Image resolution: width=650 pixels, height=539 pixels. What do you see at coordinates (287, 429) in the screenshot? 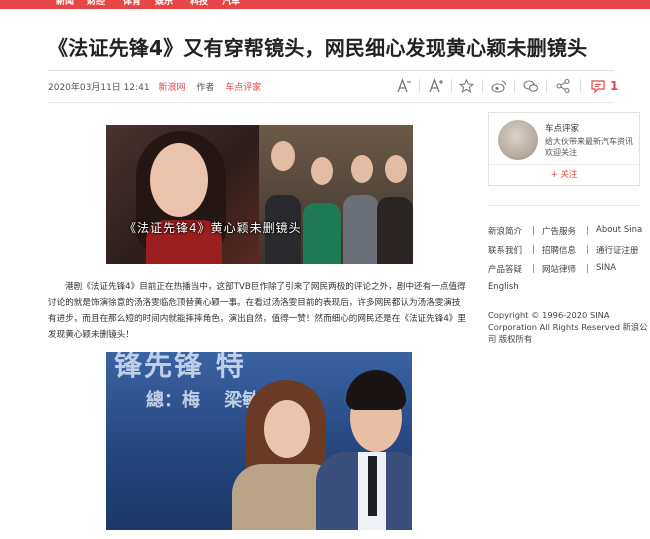
I see `actress-face` at bounding box center [287, 429].